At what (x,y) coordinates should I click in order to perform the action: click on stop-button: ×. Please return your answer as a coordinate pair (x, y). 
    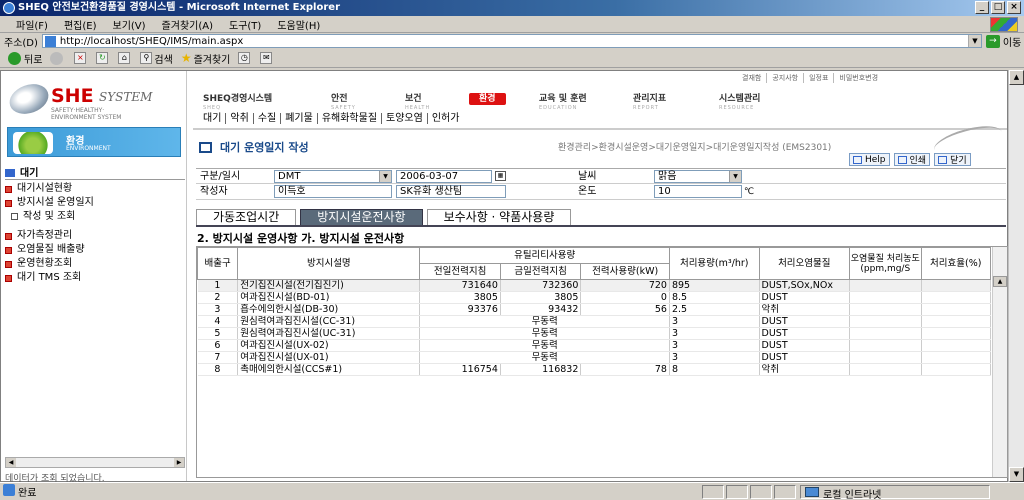
    Looking at the image, I should click on (81, 58).